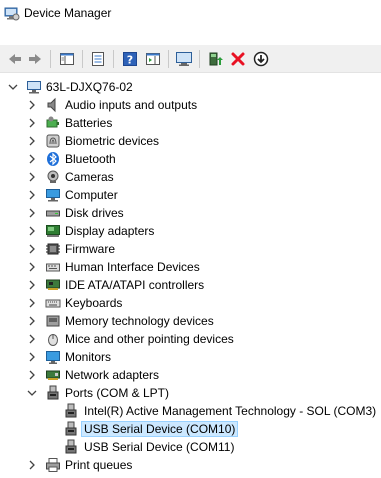 This screenshot has width=381, height=478. I want to click on category-label: Firmware, so click(90, 249).